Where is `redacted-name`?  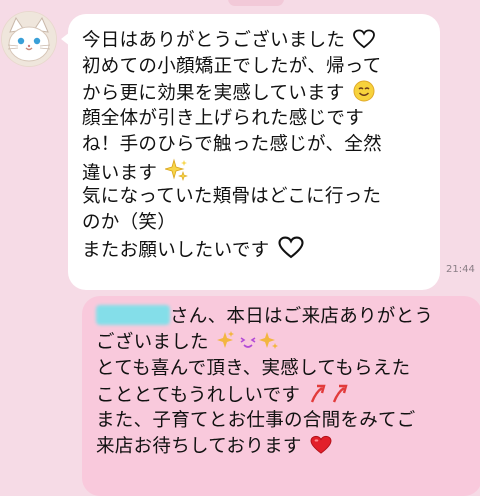 redacted-name is located at coordinates (133, 315).